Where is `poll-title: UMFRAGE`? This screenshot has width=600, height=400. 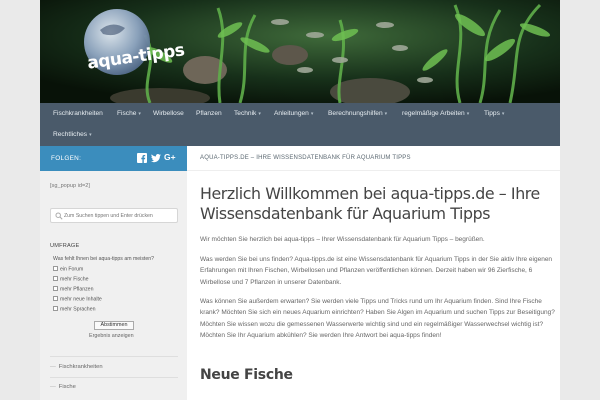 poll-title: UMFRAGE is located at coordinates (65, 246).